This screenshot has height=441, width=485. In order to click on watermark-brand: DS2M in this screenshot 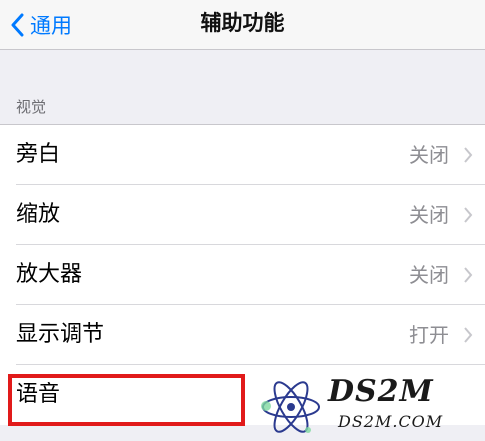, I will do `click(381, 391)`.